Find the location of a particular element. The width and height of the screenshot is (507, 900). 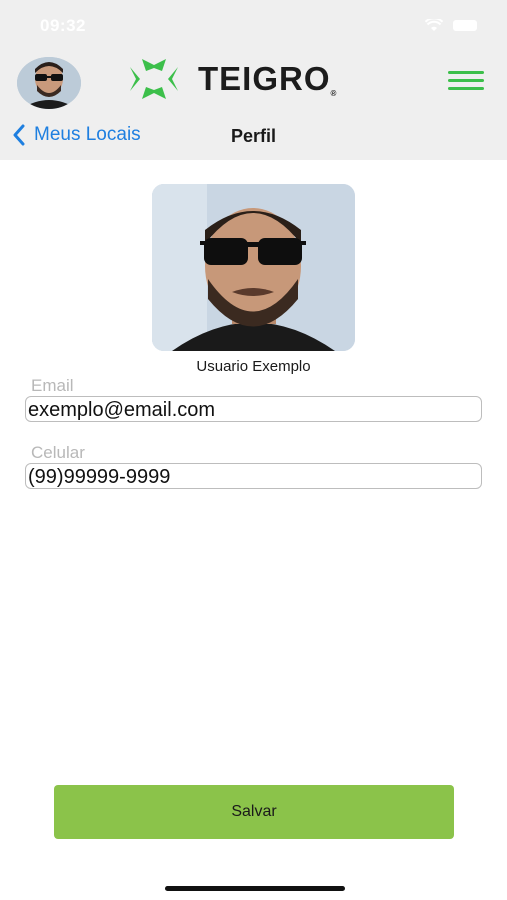

phone-field: (99)99999-9999 is located at coordinates (253, 476).